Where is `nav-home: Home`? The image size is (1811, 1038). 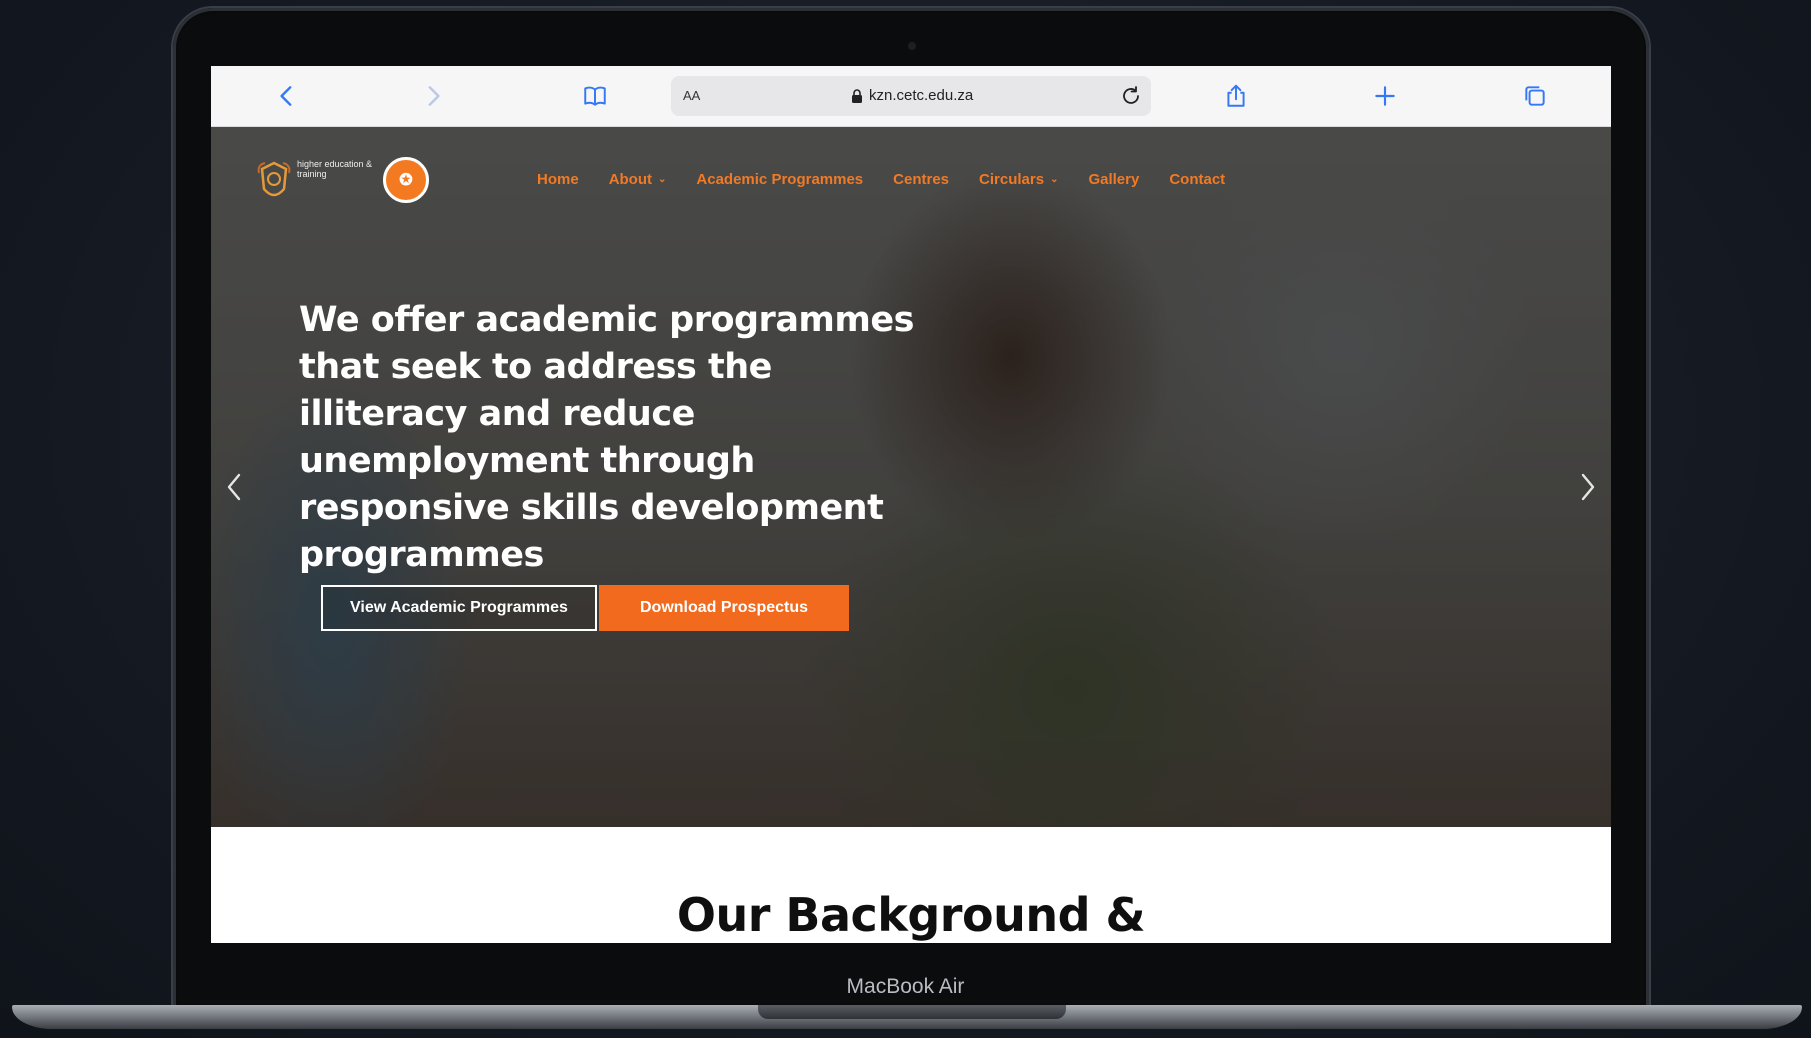
nav-home: Home is located at coordinates (558, 179).